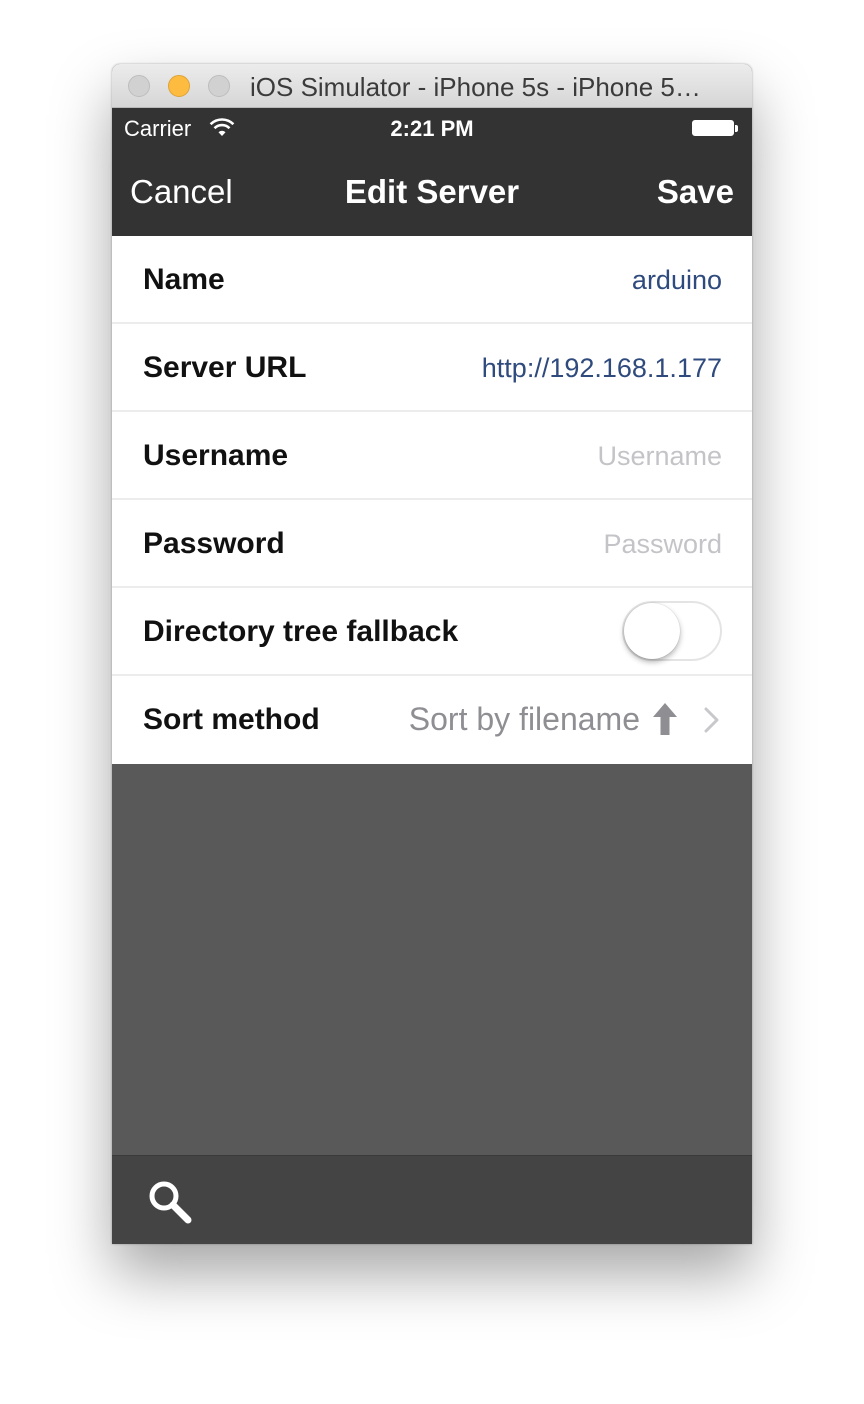 The height and width of the screenshot is (1404, 864). What do you see at coordinates (301, 631) in the screenshot?
I see `directory-tree-fallback-label: Directory tree fallback` at bounding box center [301, 631].